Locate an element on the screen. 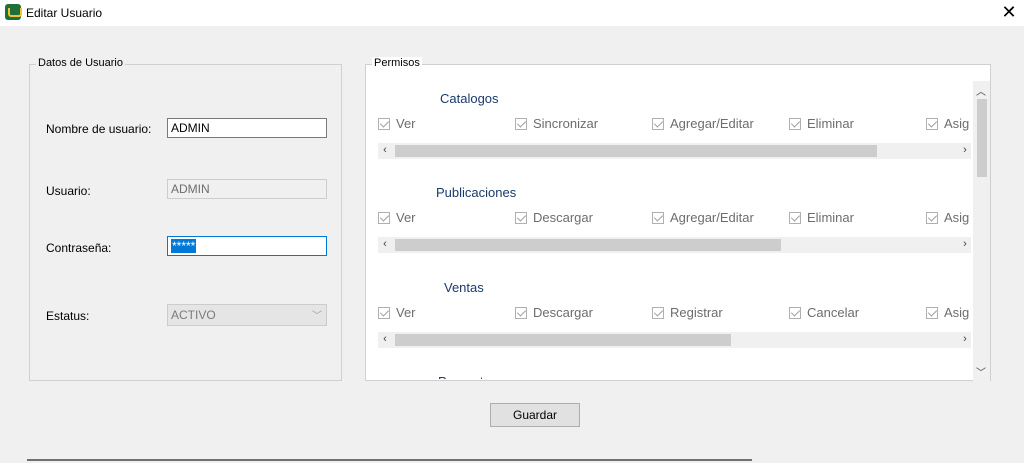  section-title: Publicaciones is located at coordinates (476, 192).